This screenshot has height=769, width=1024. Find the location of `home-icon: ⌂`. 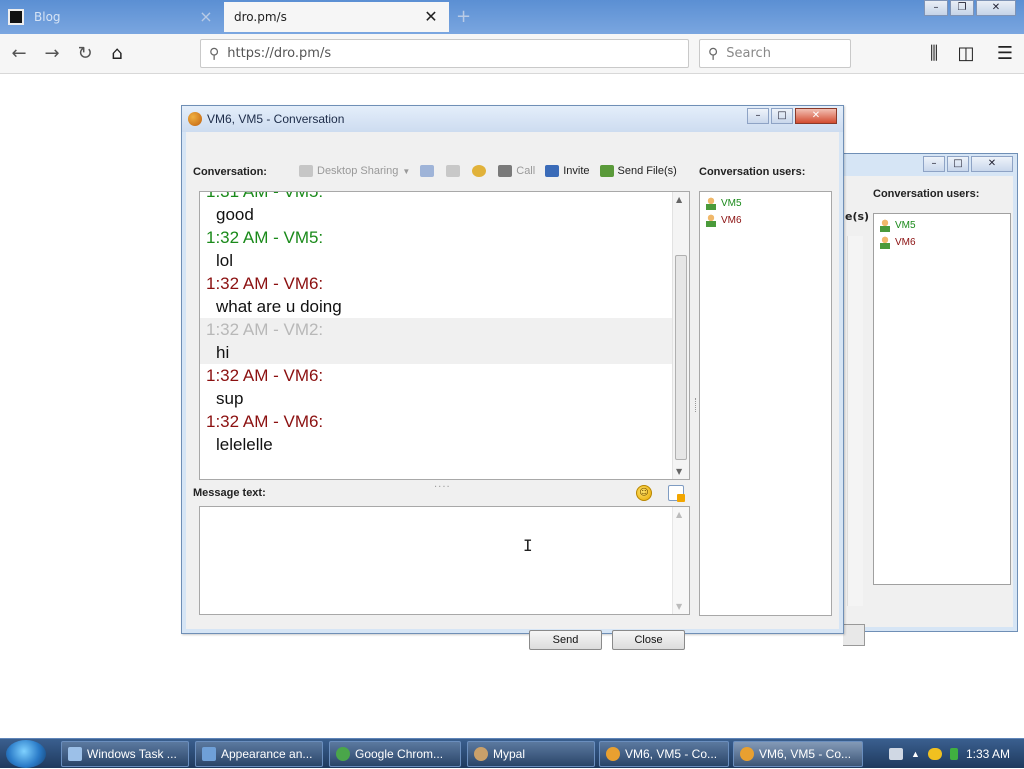

home-icon: ⌂ is located at coordinates (117, 54).